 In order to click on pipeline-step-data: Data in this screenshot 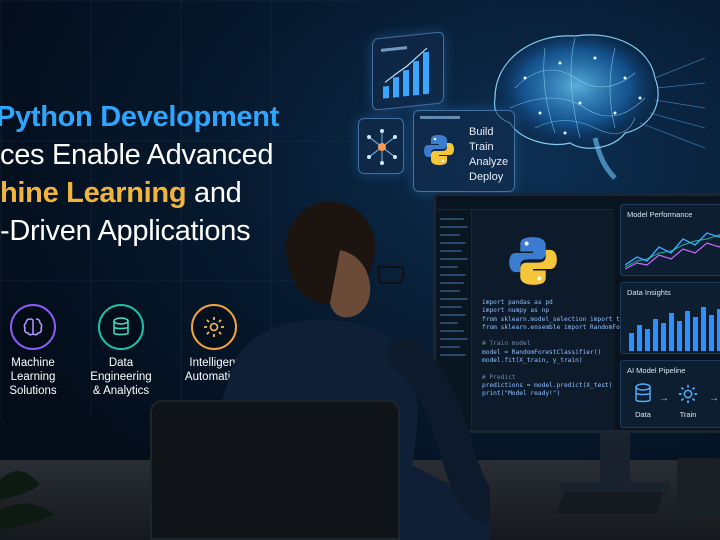, I will do `click(643, 401)`.